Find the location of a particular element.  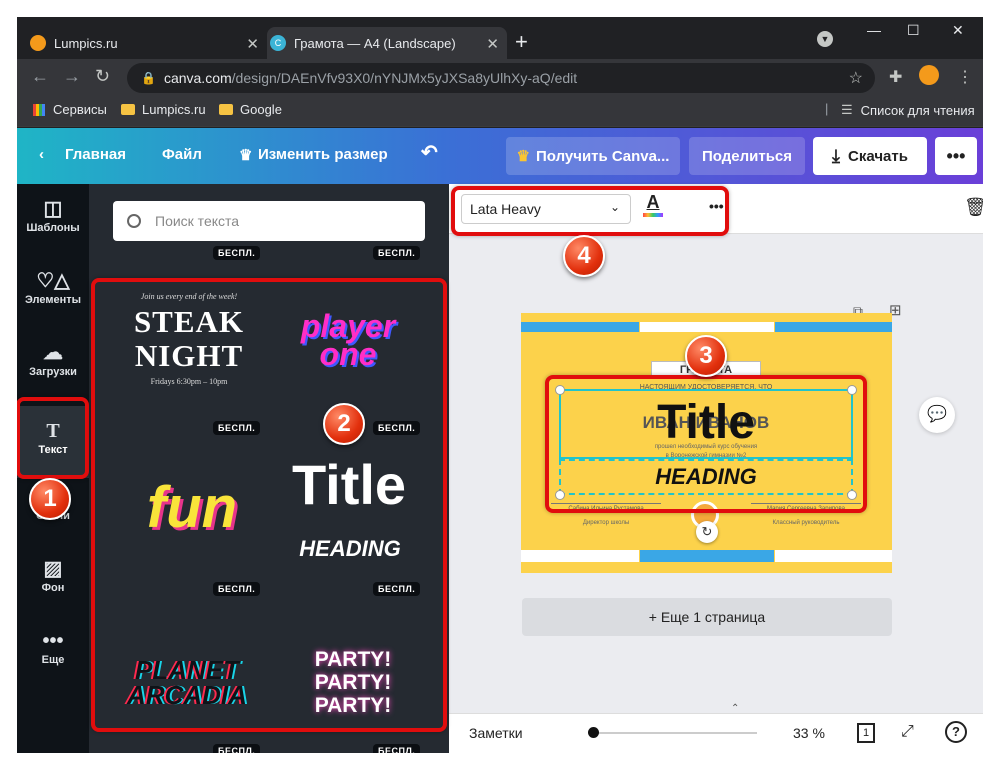

rotate-icon: ↻ is located at coordinates (707, 532).